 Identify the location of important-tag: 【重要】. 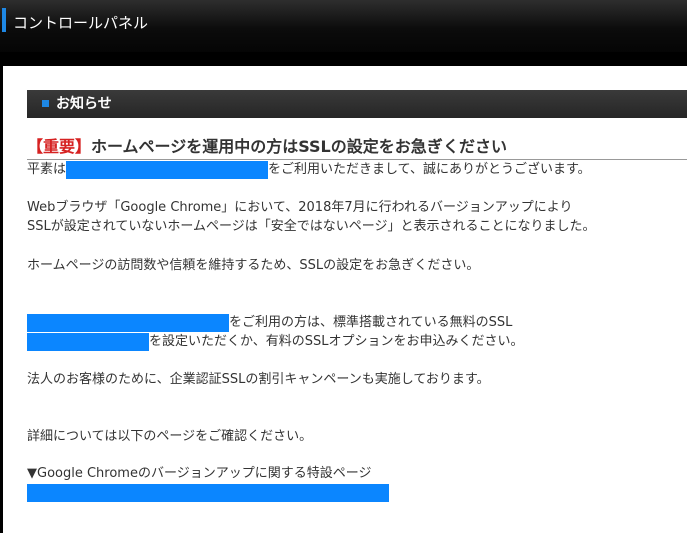
(59, 146).